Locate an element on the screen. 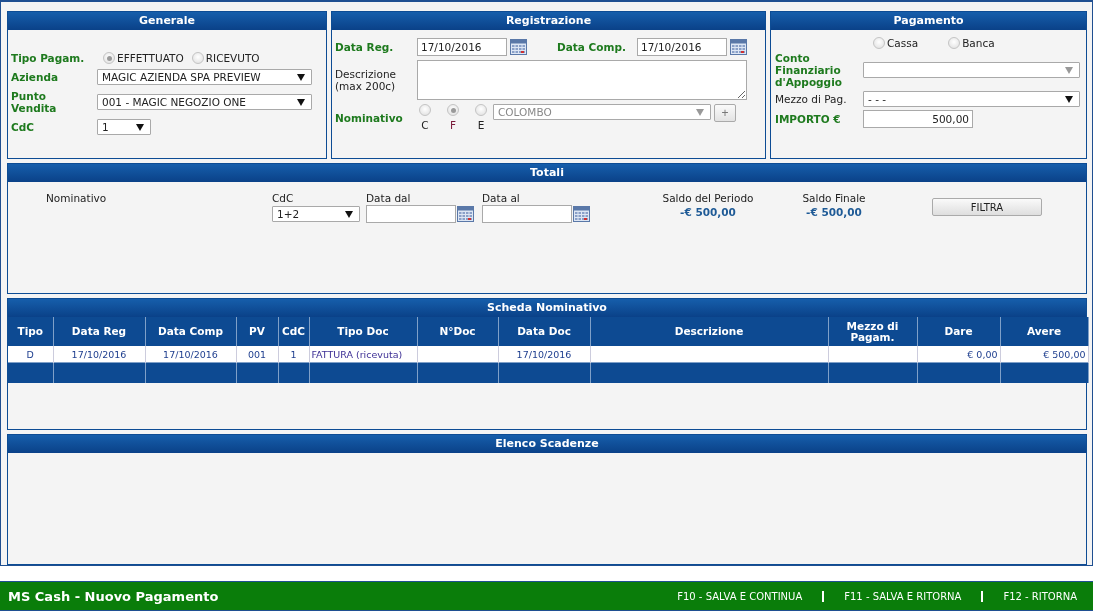  shortcut-link: F10 - SALVA E CONTINUA is located at coordinates (740, 596).